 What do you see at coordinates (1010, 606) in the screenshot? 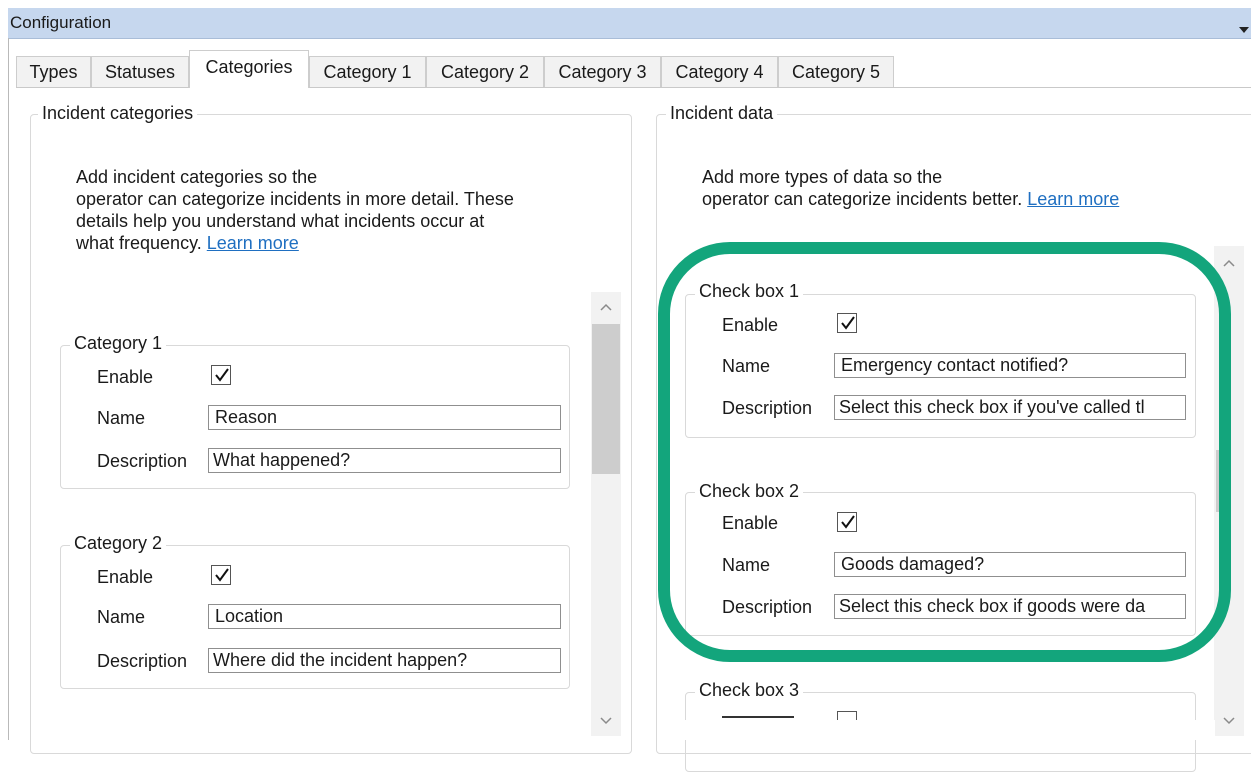
I see `check-box-2-description-field: Select this check box if goods were da` at bounding box center [1010, 606].